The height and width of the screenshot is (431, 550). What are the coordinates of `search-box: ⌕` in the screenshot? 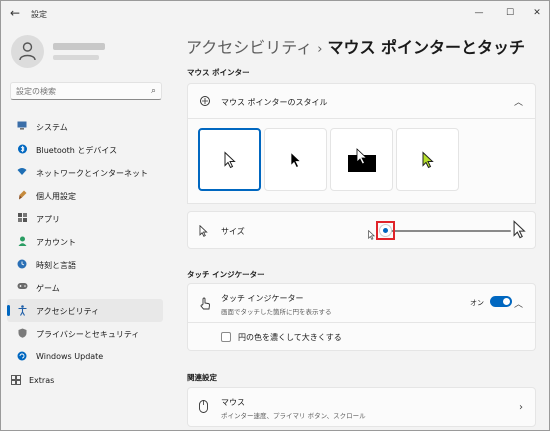 It's located at (86, 91).